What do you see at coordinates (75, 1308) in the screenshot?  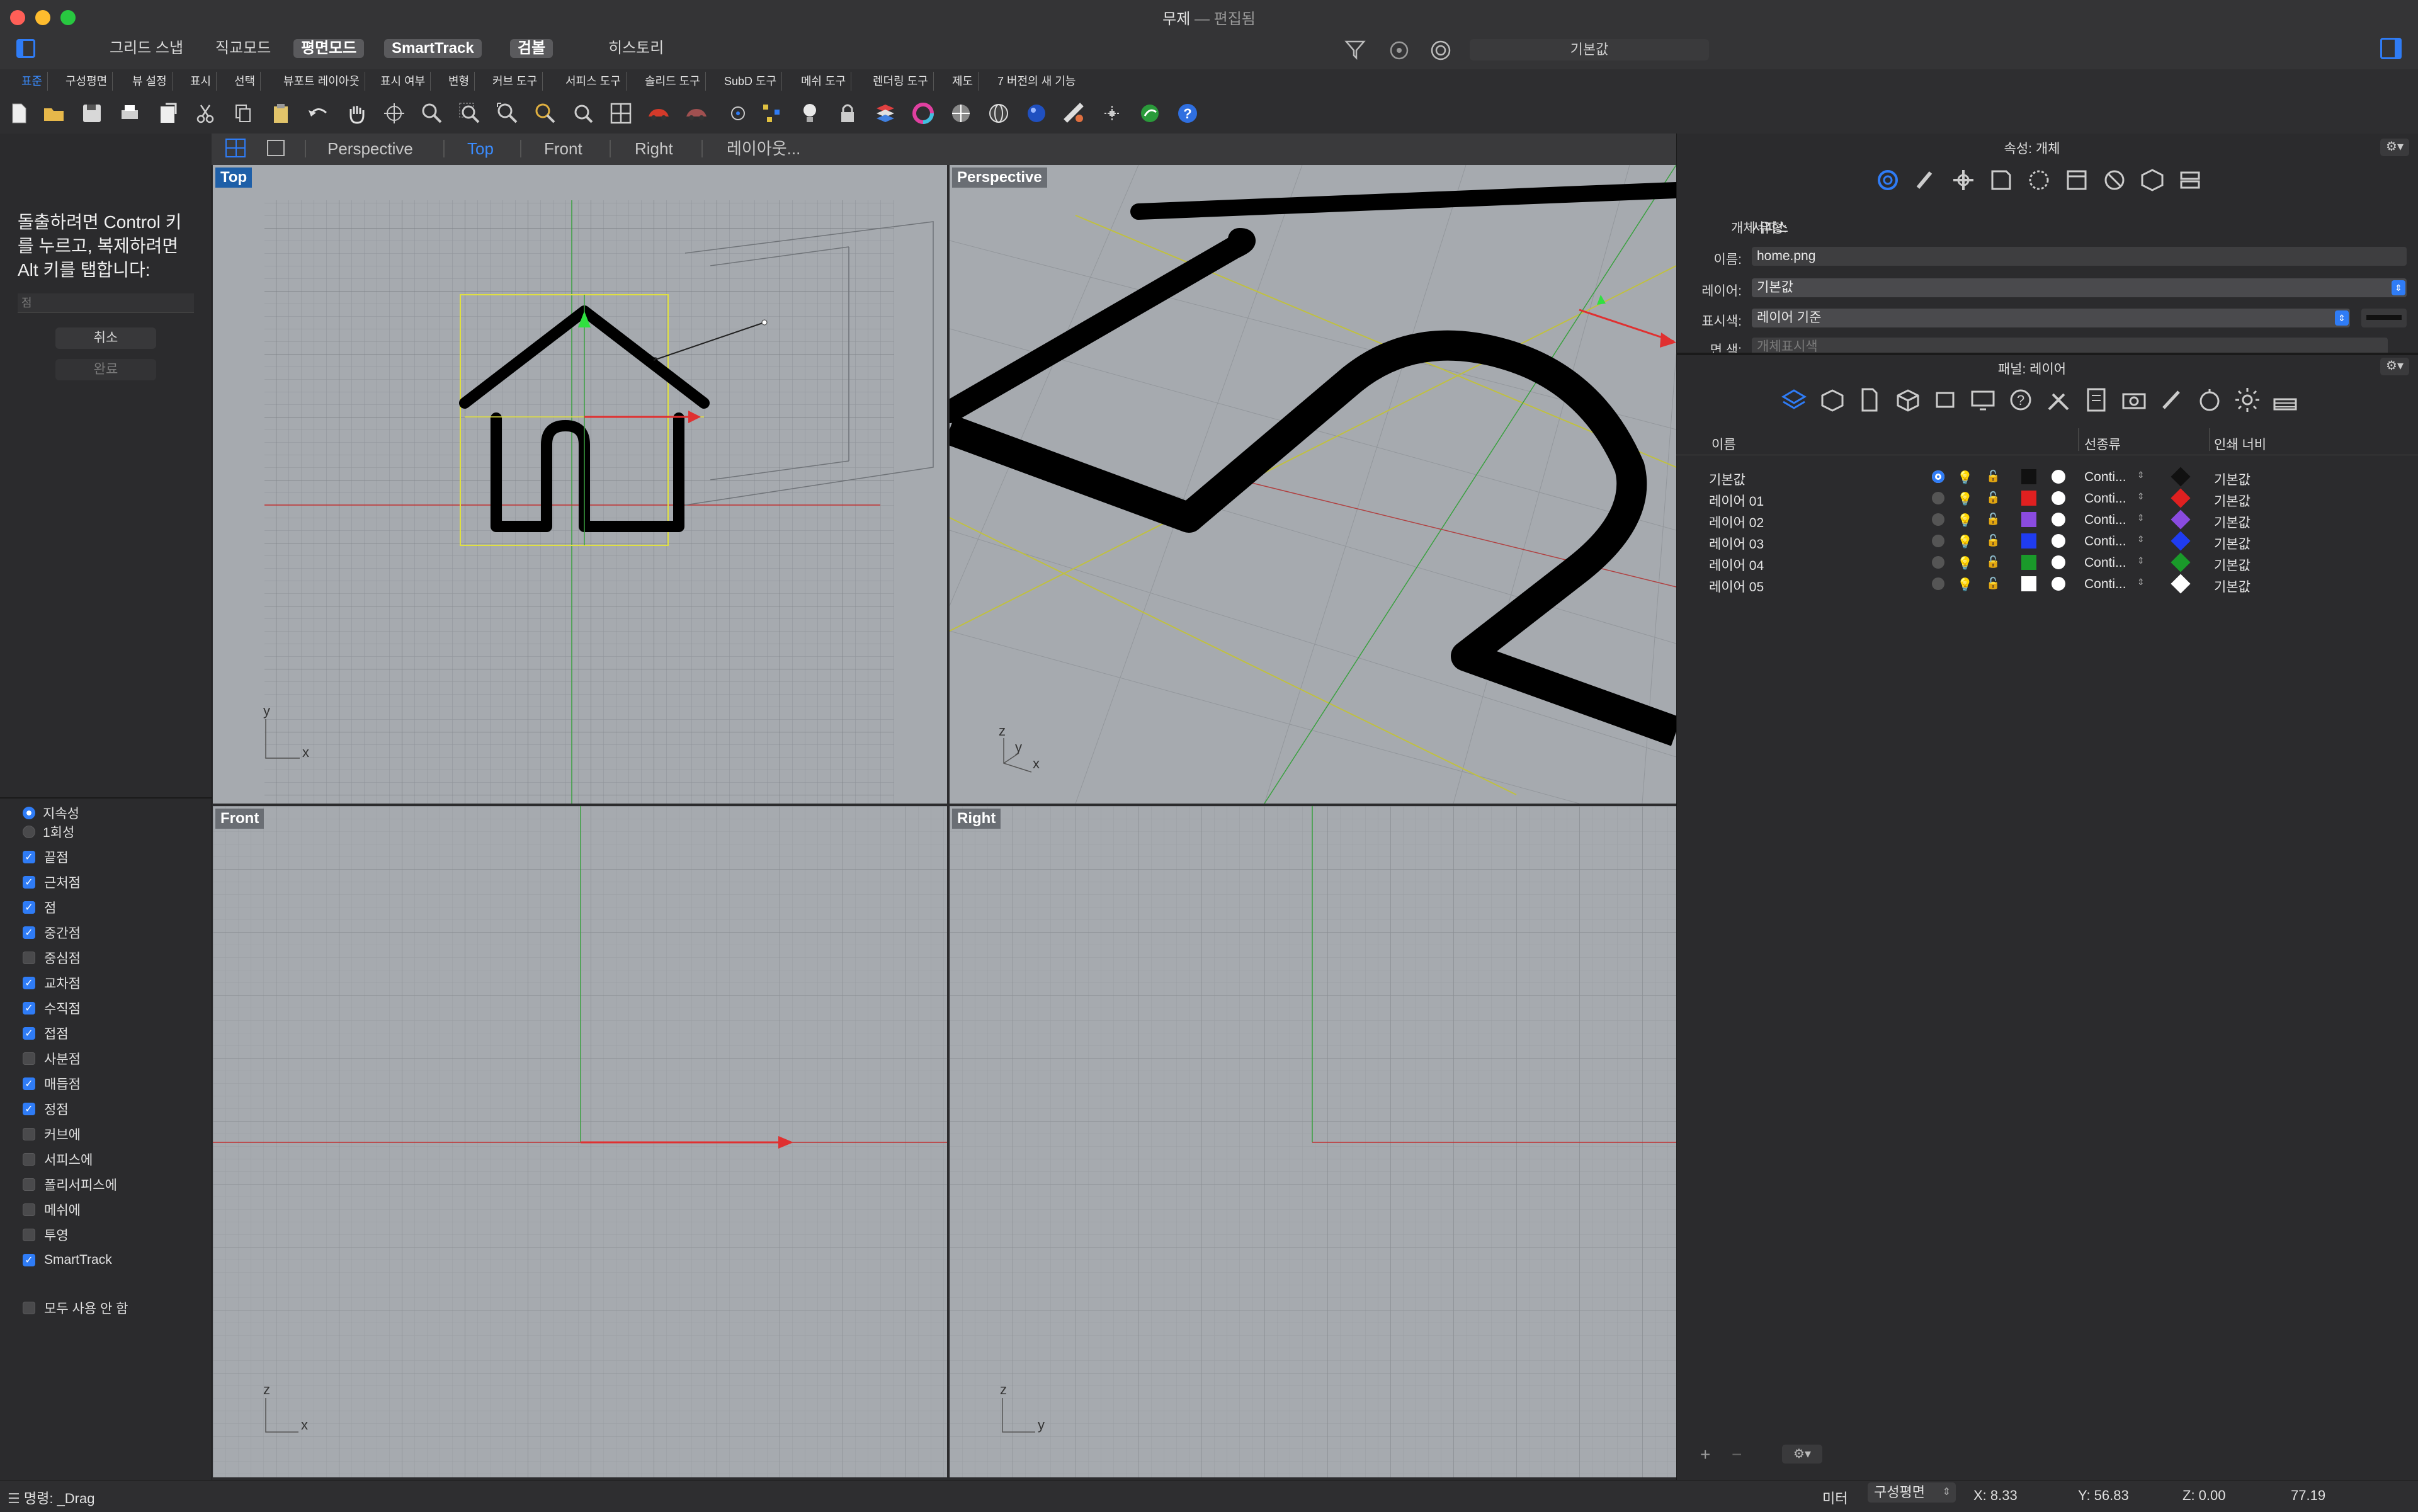 I see `osnap-disable-all: 모두 사용 안 함` at bounding box center [75, 1308].